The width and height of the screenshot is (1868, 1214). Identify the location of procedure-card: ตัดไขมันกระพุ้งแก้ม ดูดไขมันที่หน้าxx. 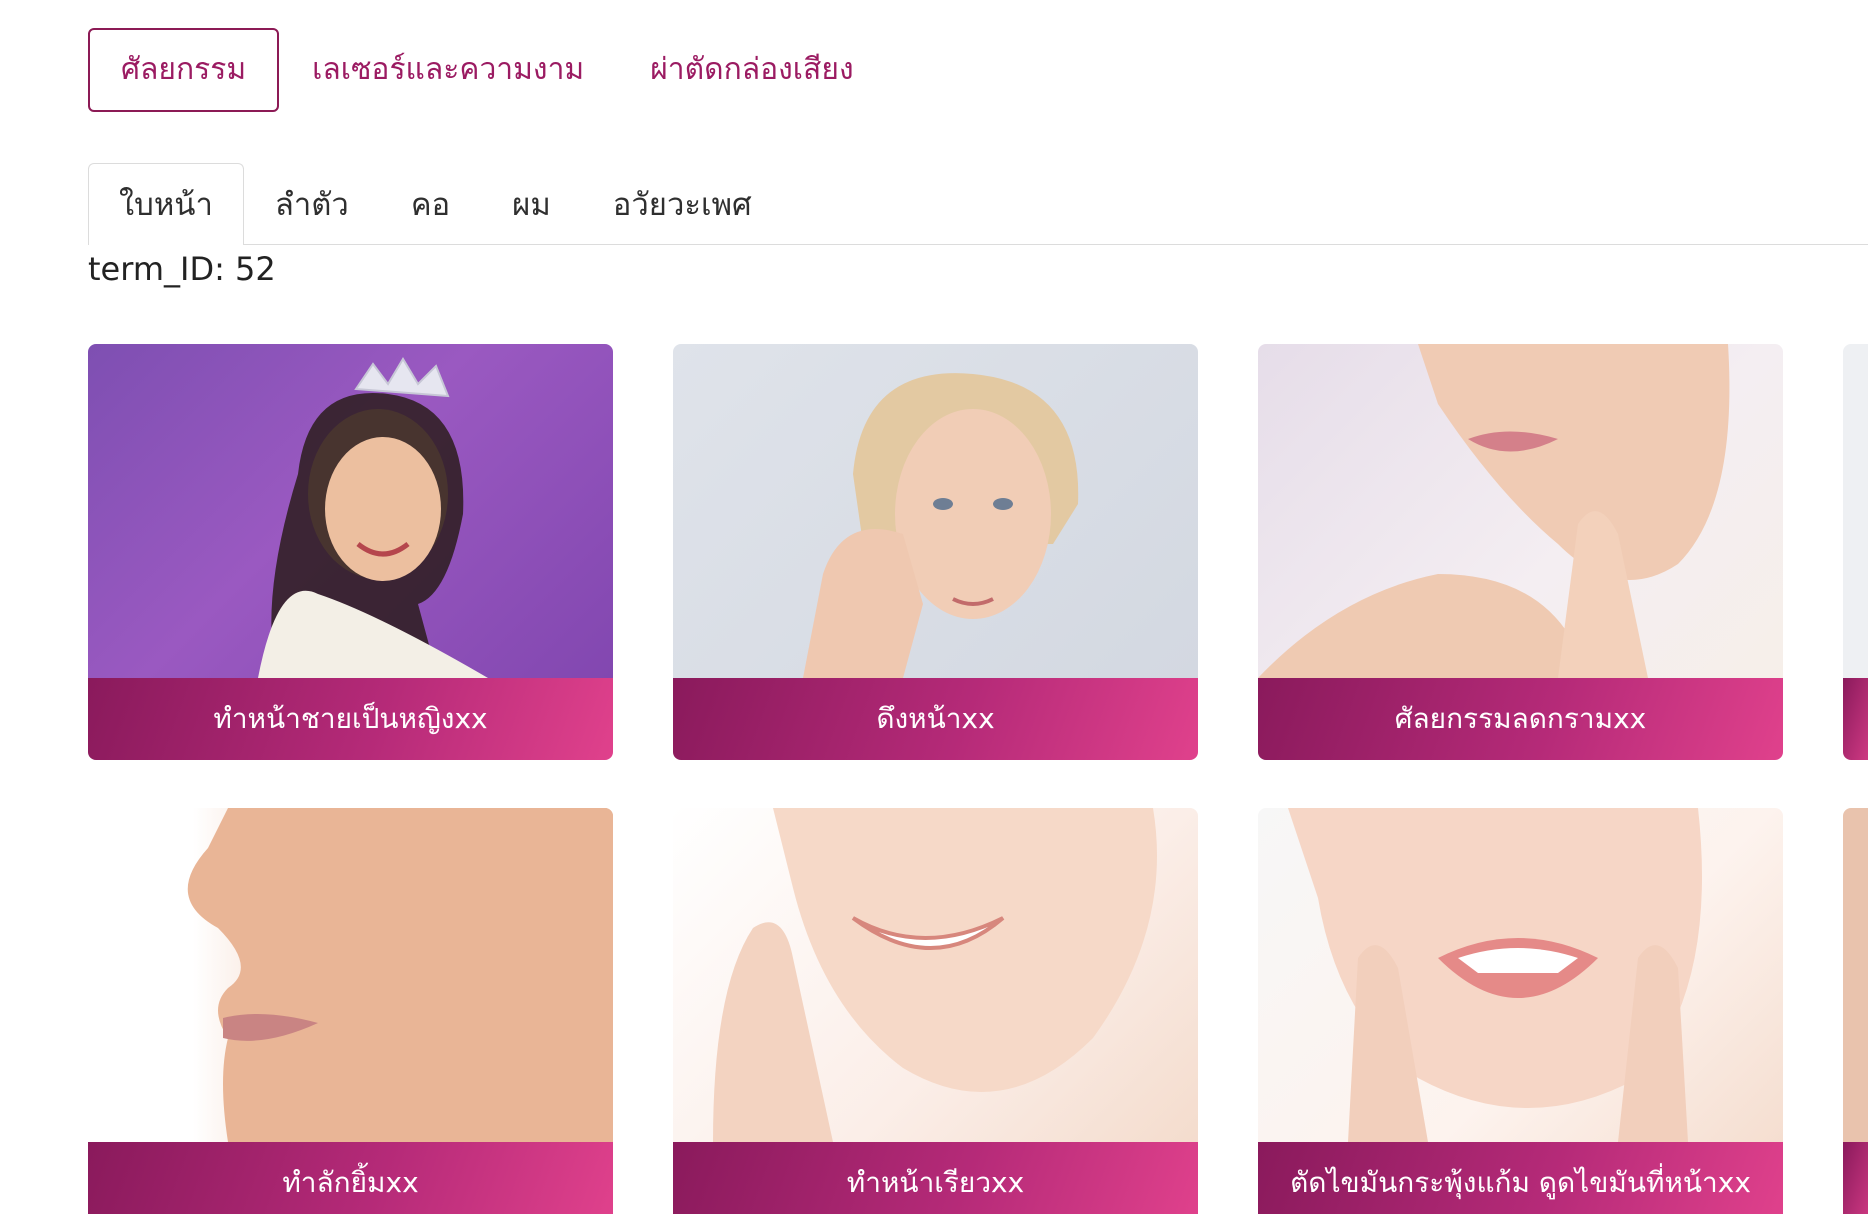
(1520, 1011).